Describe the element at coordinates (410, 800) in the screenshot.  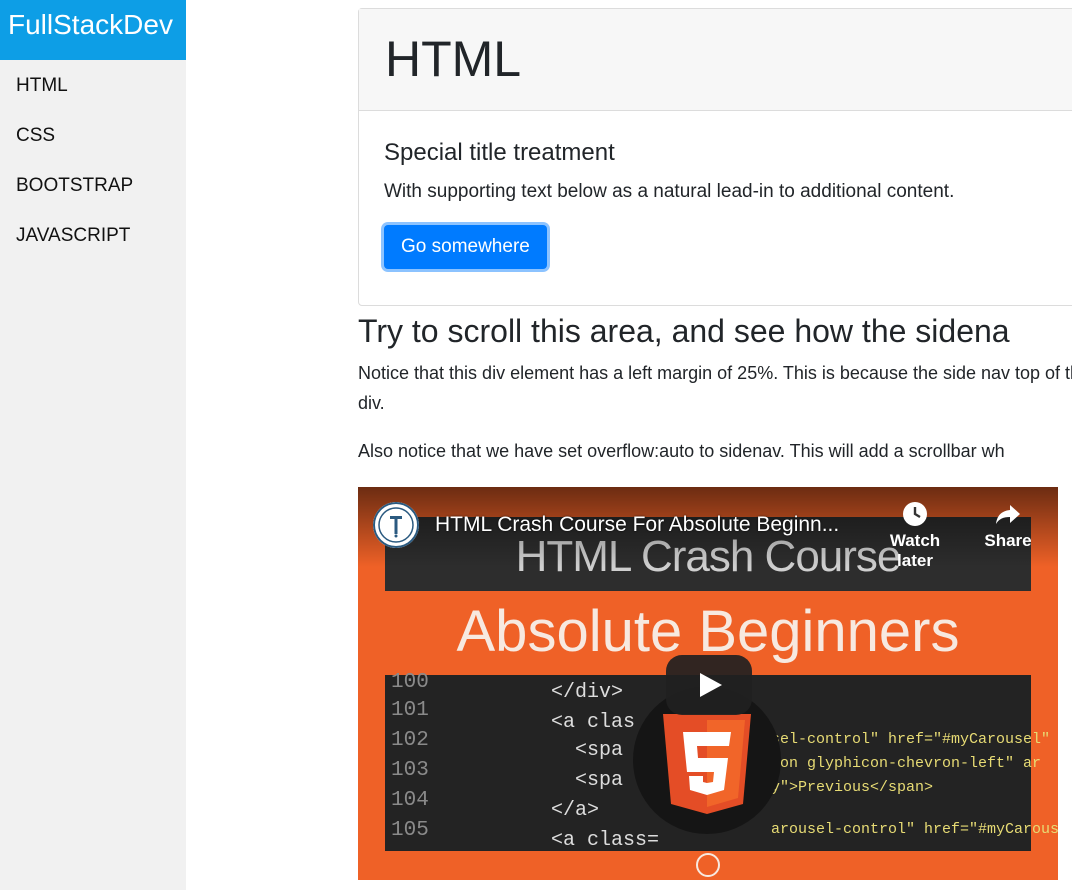
I see `code-line-number: 104` at that location.